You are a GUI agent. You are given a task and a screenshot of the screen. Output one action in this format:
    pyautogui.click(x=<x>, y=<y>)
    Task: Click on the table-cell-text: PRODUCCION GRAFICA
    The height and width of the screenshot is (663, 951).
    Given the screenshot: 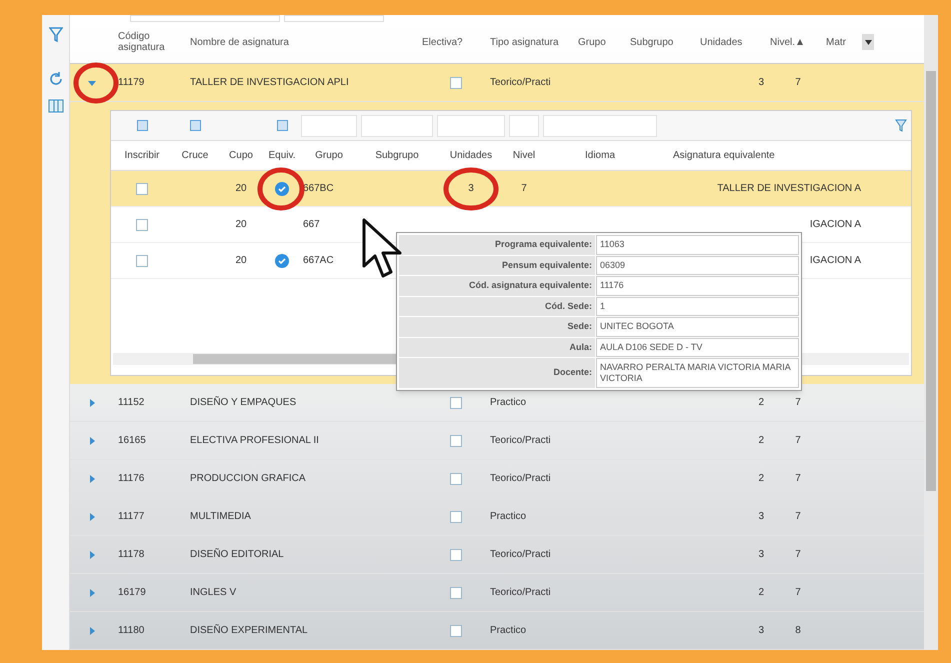 What is the action you would take?
    pyautogui.click(x=248, y=479)
    